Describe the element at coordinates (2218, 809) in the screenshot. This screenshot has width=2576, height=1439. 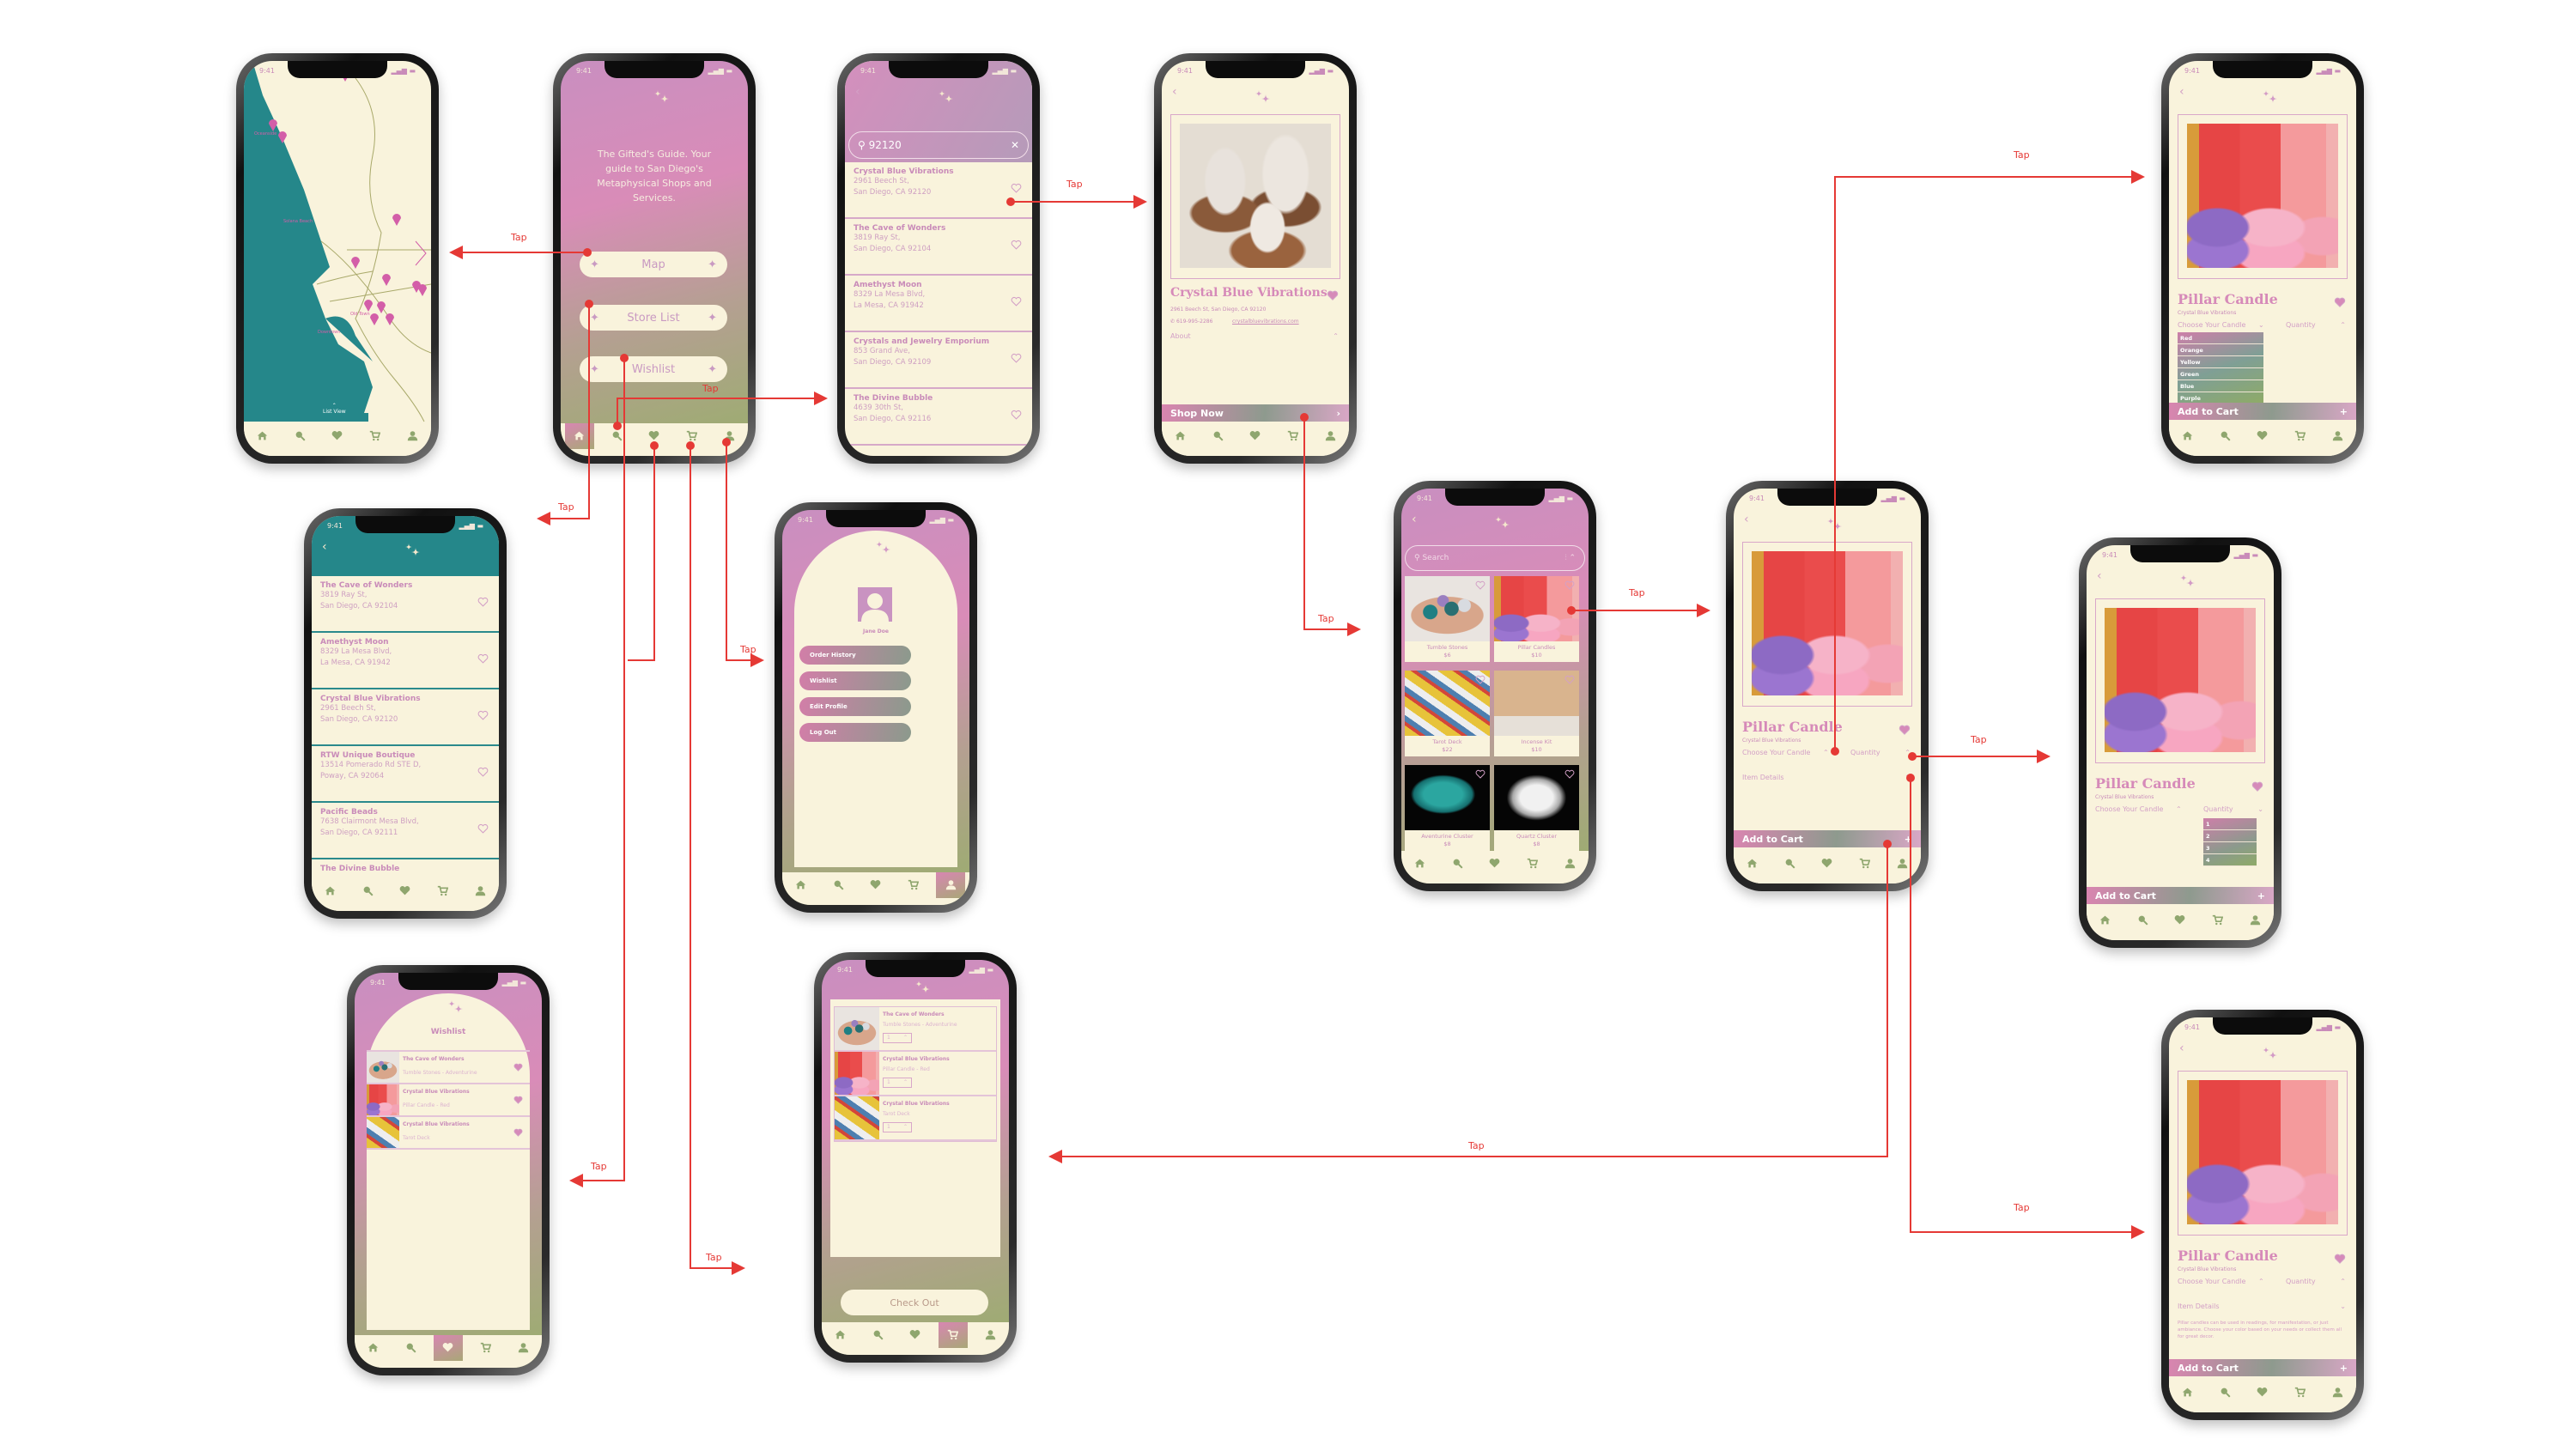
I see `quantity-dropdown-toggle: Quantity` at that location.